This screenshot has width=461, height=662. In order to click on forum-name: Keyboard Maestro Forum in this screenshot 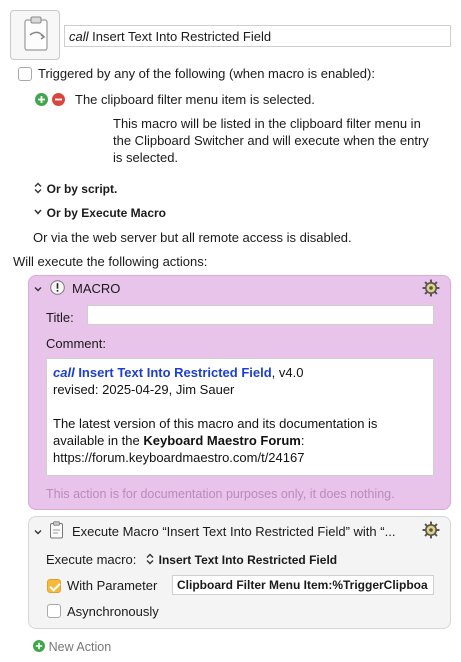, I will do `click(222, 440)`.